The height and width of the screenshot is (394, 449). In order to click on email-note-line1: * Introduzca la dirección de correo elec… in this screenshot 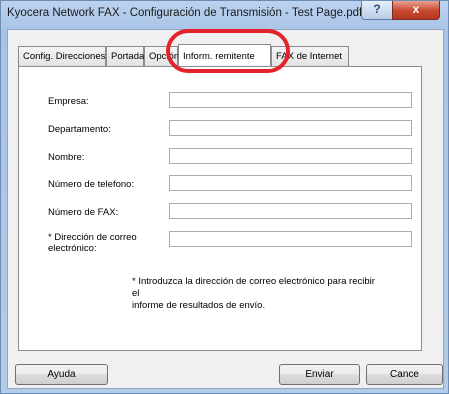, I will do `click(253, 287)`.